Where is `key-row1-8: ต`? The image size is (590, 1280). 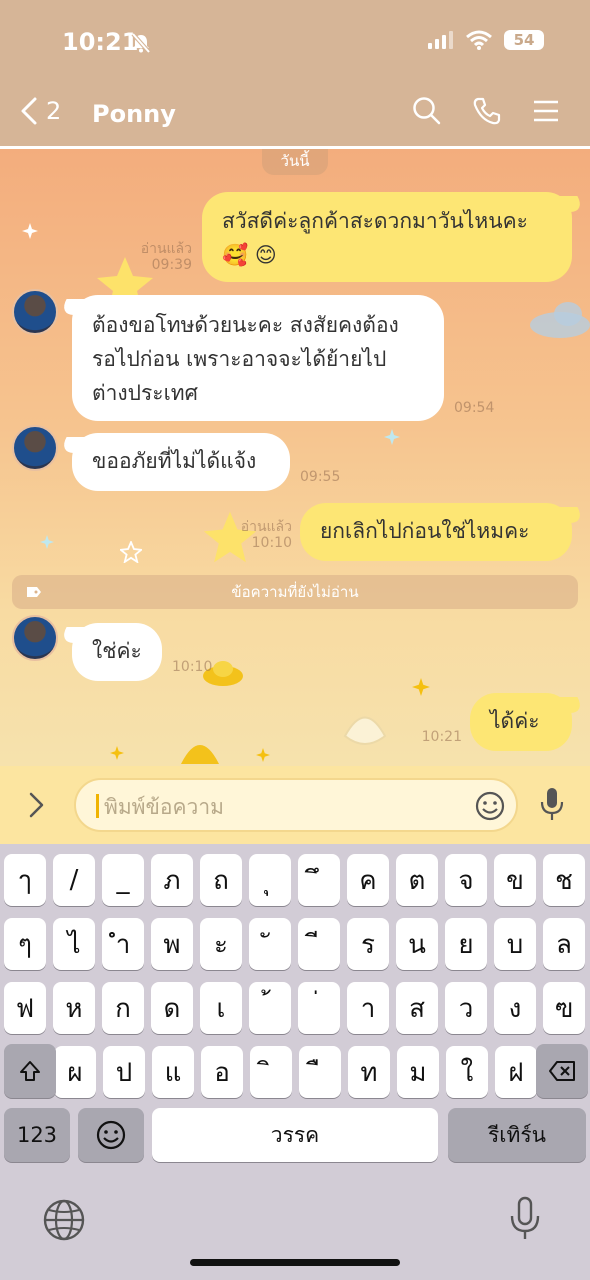 key-row1-8: ต is located at coordinates (417, 880).